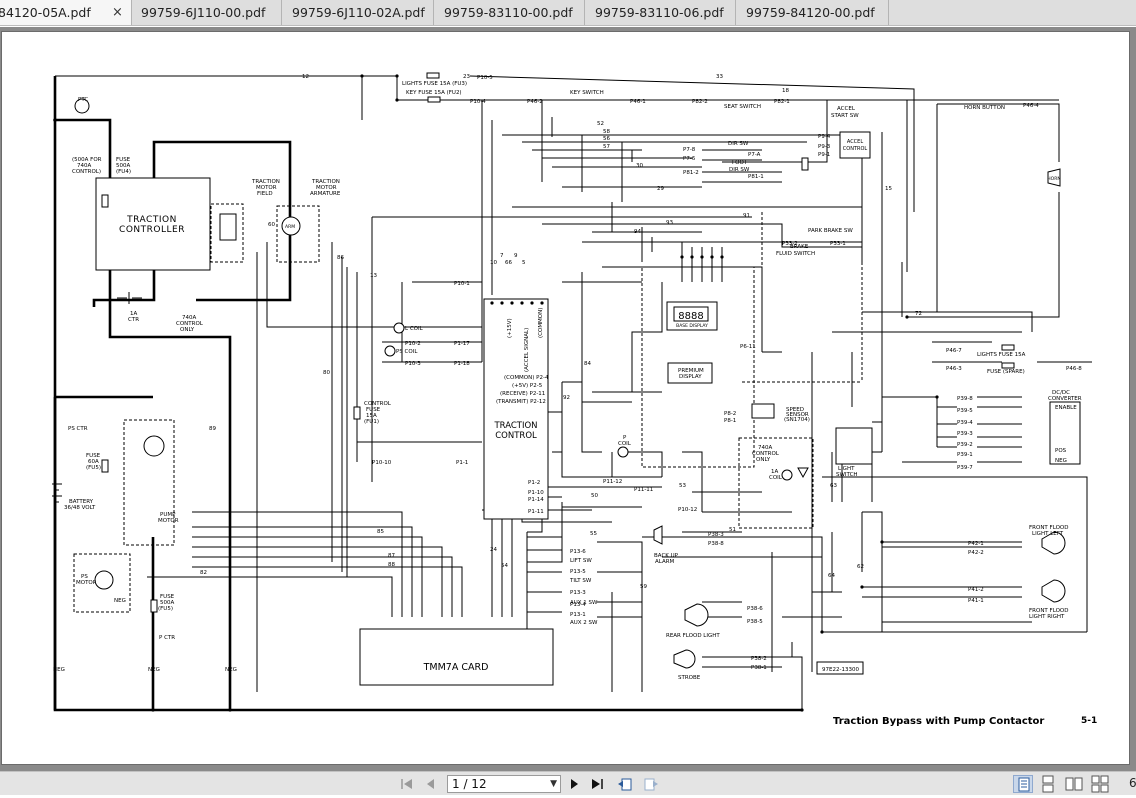  I want to click on tab-99759-83110-00: 99759-83110-00.pdf, so click(509, 12).